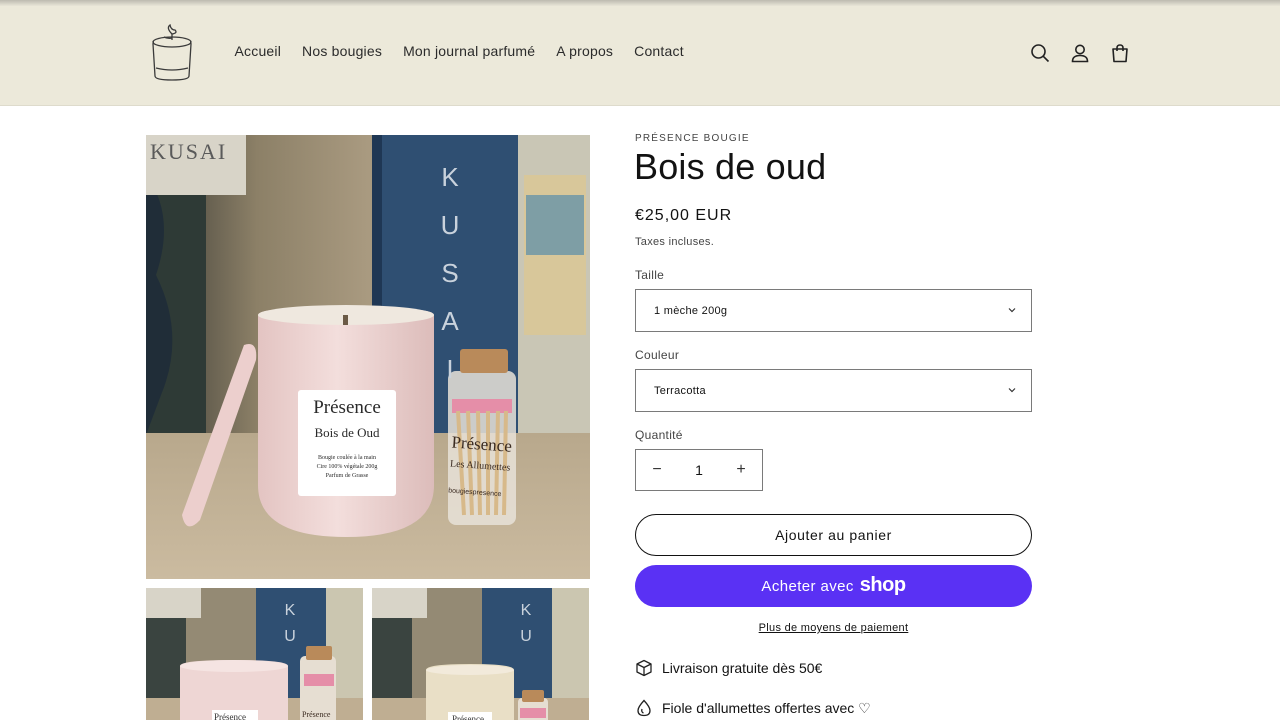 This screenshot has width=1280, height=720. I want to click on nav-accueil: Accueil, so click(258, 51).